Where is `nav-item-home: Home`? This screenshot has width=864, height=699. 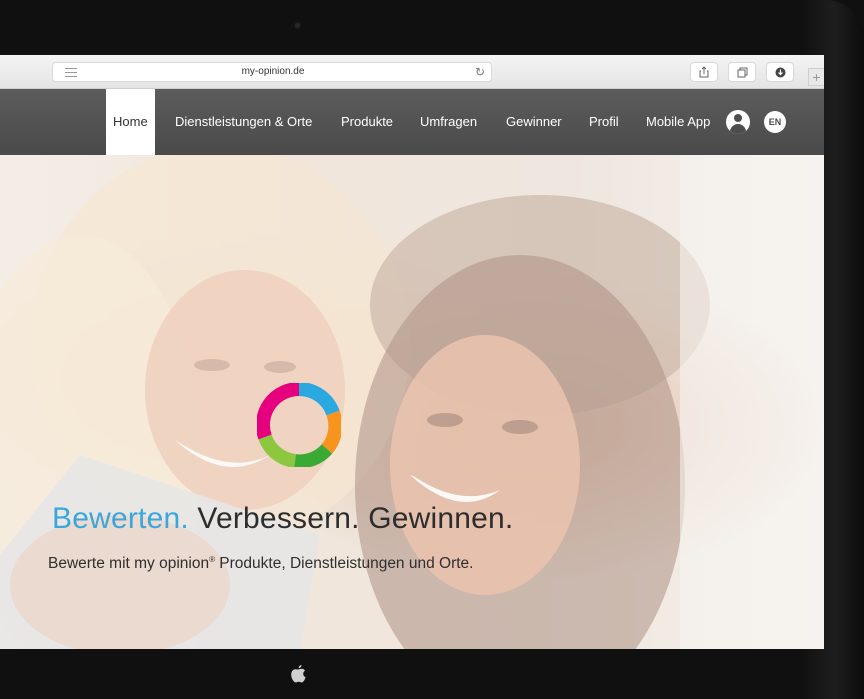 nav-item-home: Home is located at coordinates (130, 122).